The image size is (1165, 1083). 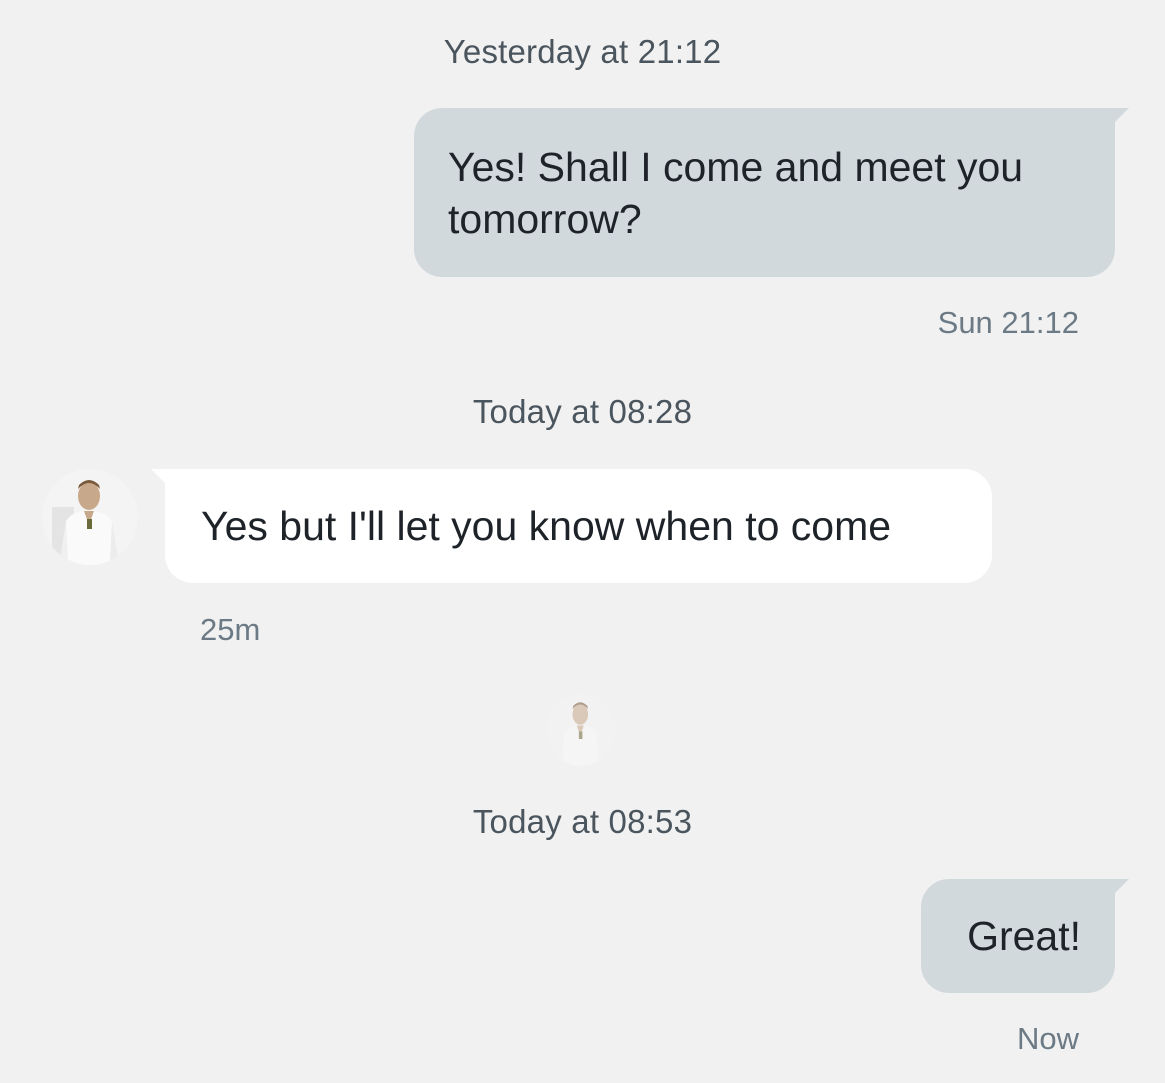 I want to click on date-separator: Yesterday at 21:12, so click(x=582, y=51).